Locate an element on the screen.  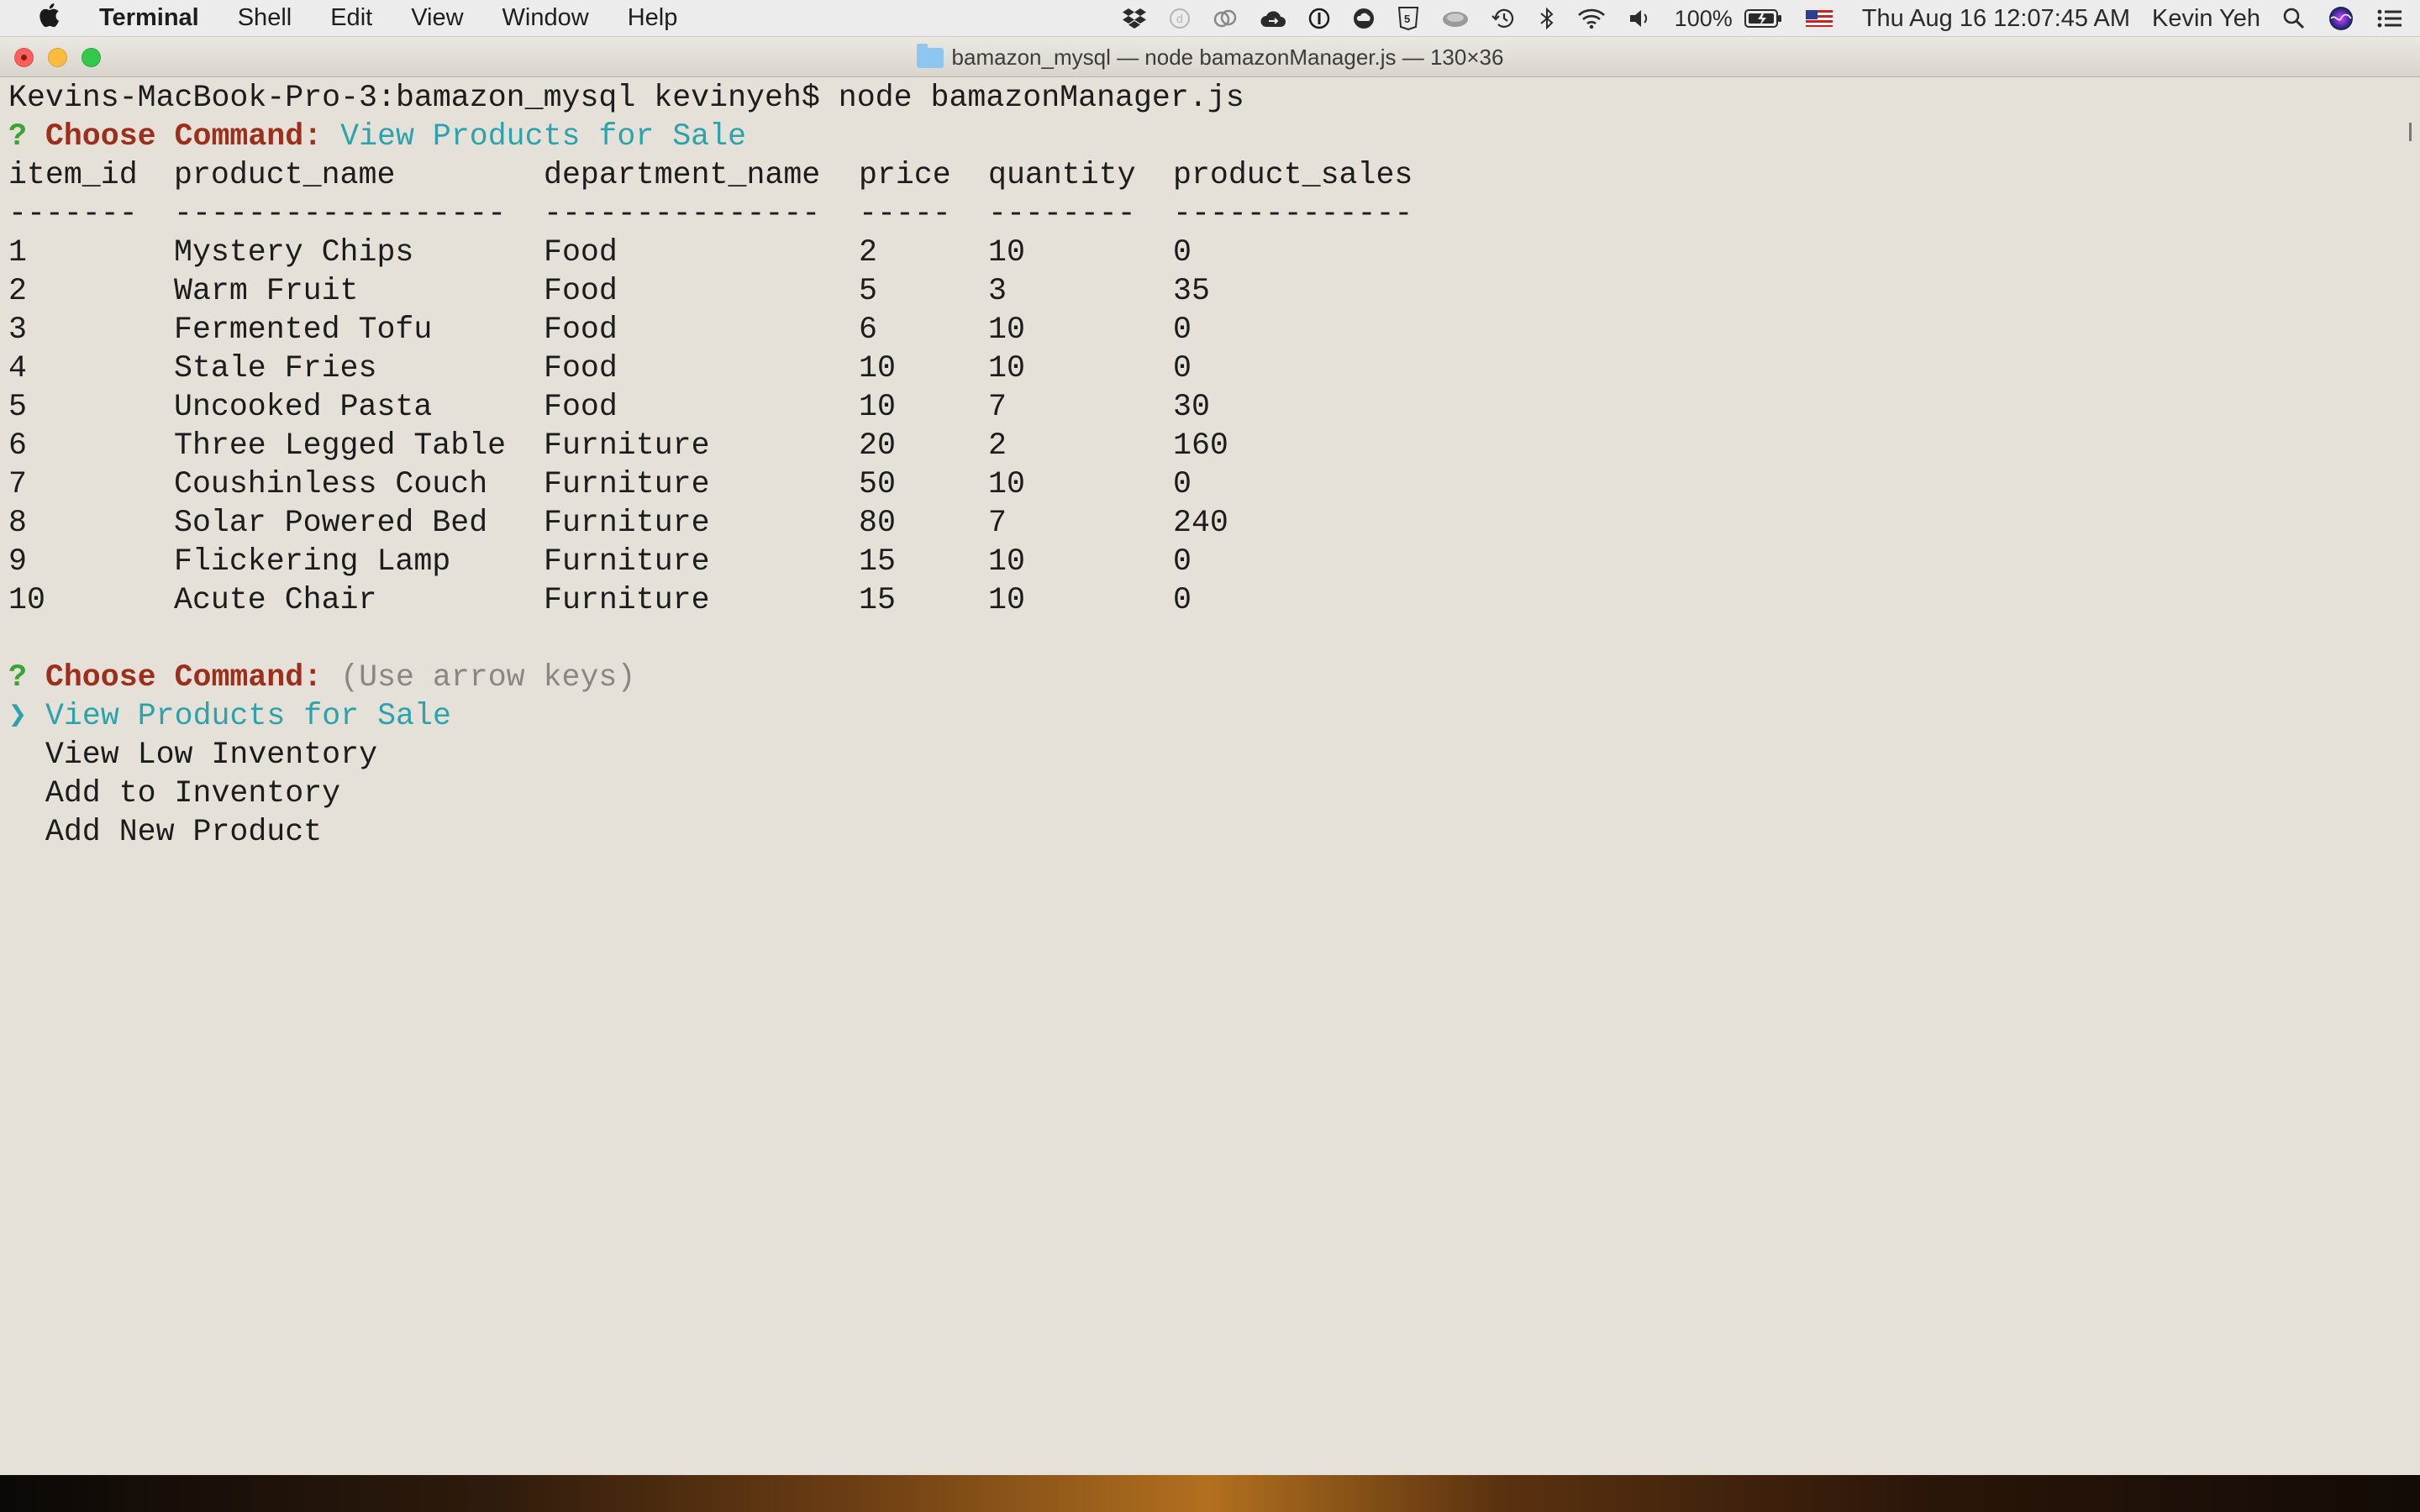
dropbox-icon is located at coordinates (1134, 18).